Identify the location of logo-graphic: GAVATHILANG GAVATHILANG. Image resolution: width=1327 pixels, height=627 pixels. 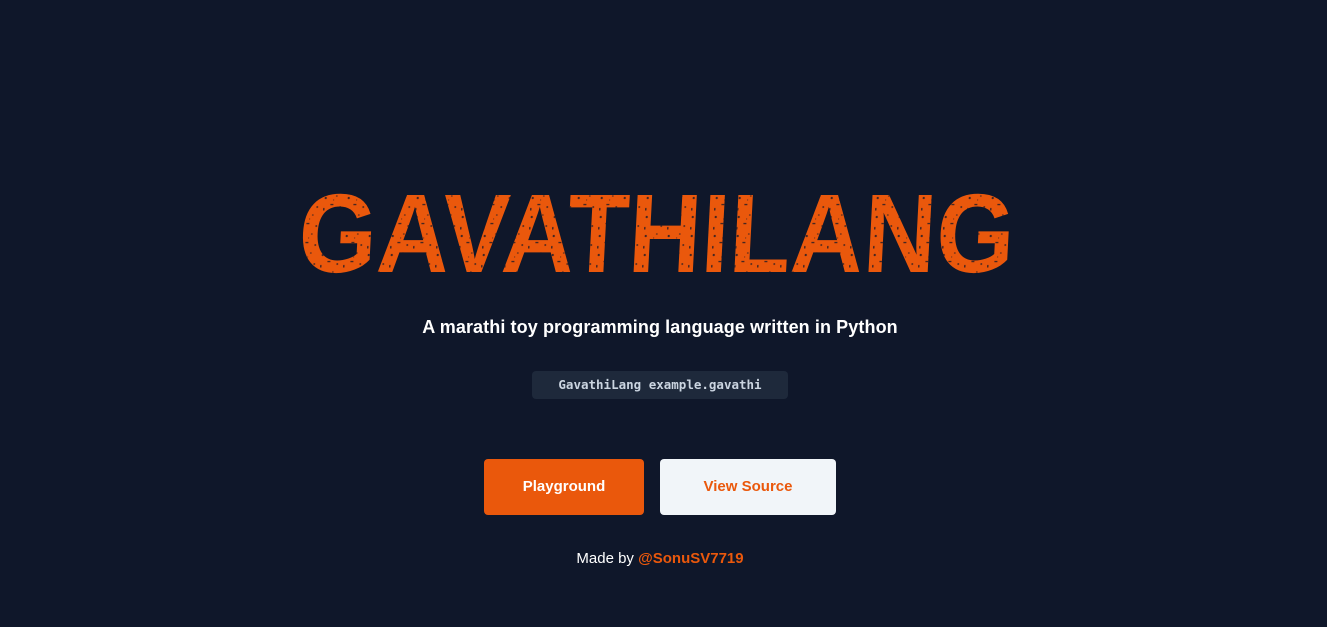
(656, 227).